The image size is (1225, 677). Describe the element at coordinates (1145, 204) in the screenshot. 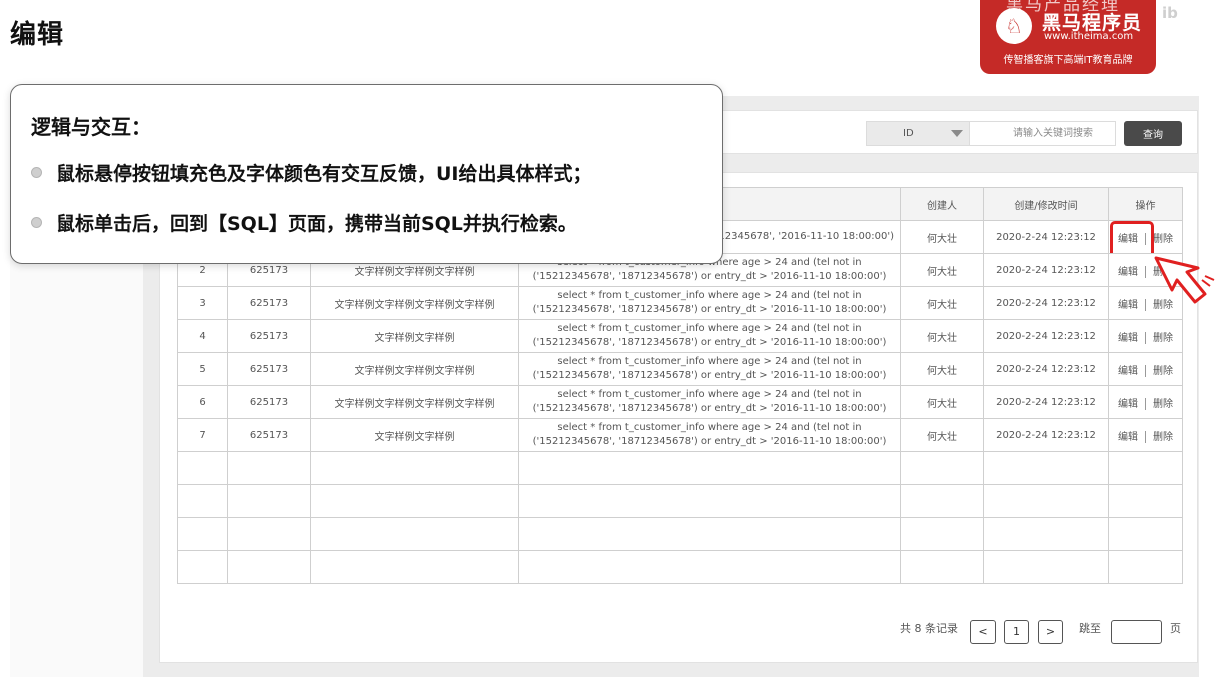

I see `col-header-ops: 操作` at that location.